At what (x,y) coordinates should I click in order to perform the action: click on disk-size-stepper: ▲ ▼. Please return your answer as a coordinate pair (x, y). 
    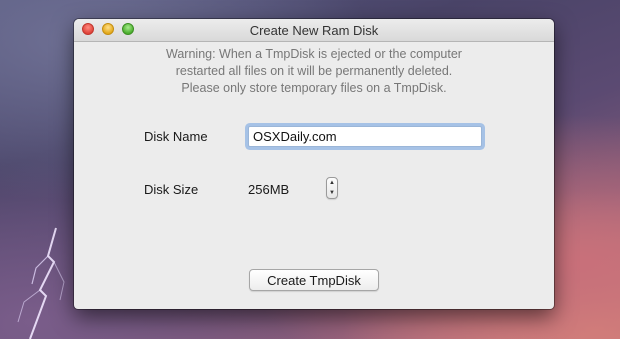
    Looking at the image, I should click on (332, 188).